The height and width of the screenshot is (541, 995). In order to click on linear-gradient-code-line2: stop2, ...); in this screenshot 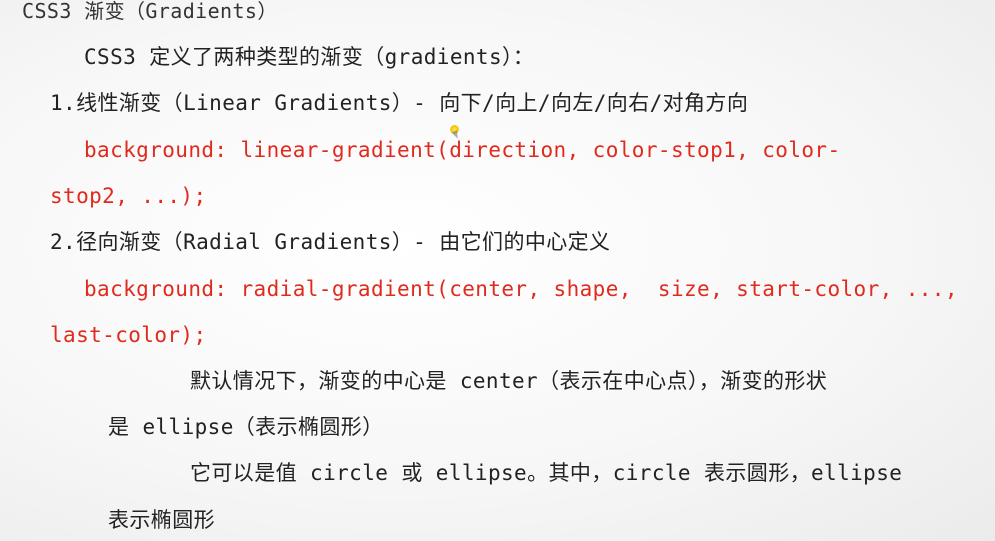, I will do `click(128, 196)`.